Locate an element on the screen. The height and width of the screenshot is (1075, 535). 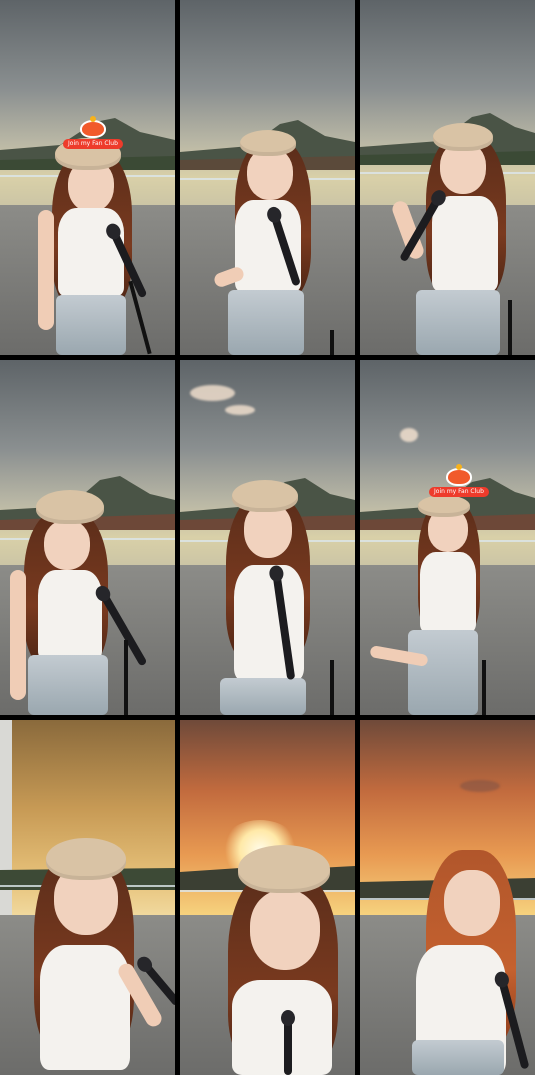
video-frame-6: Join my Fan Club is located at coordinates (447, 537).